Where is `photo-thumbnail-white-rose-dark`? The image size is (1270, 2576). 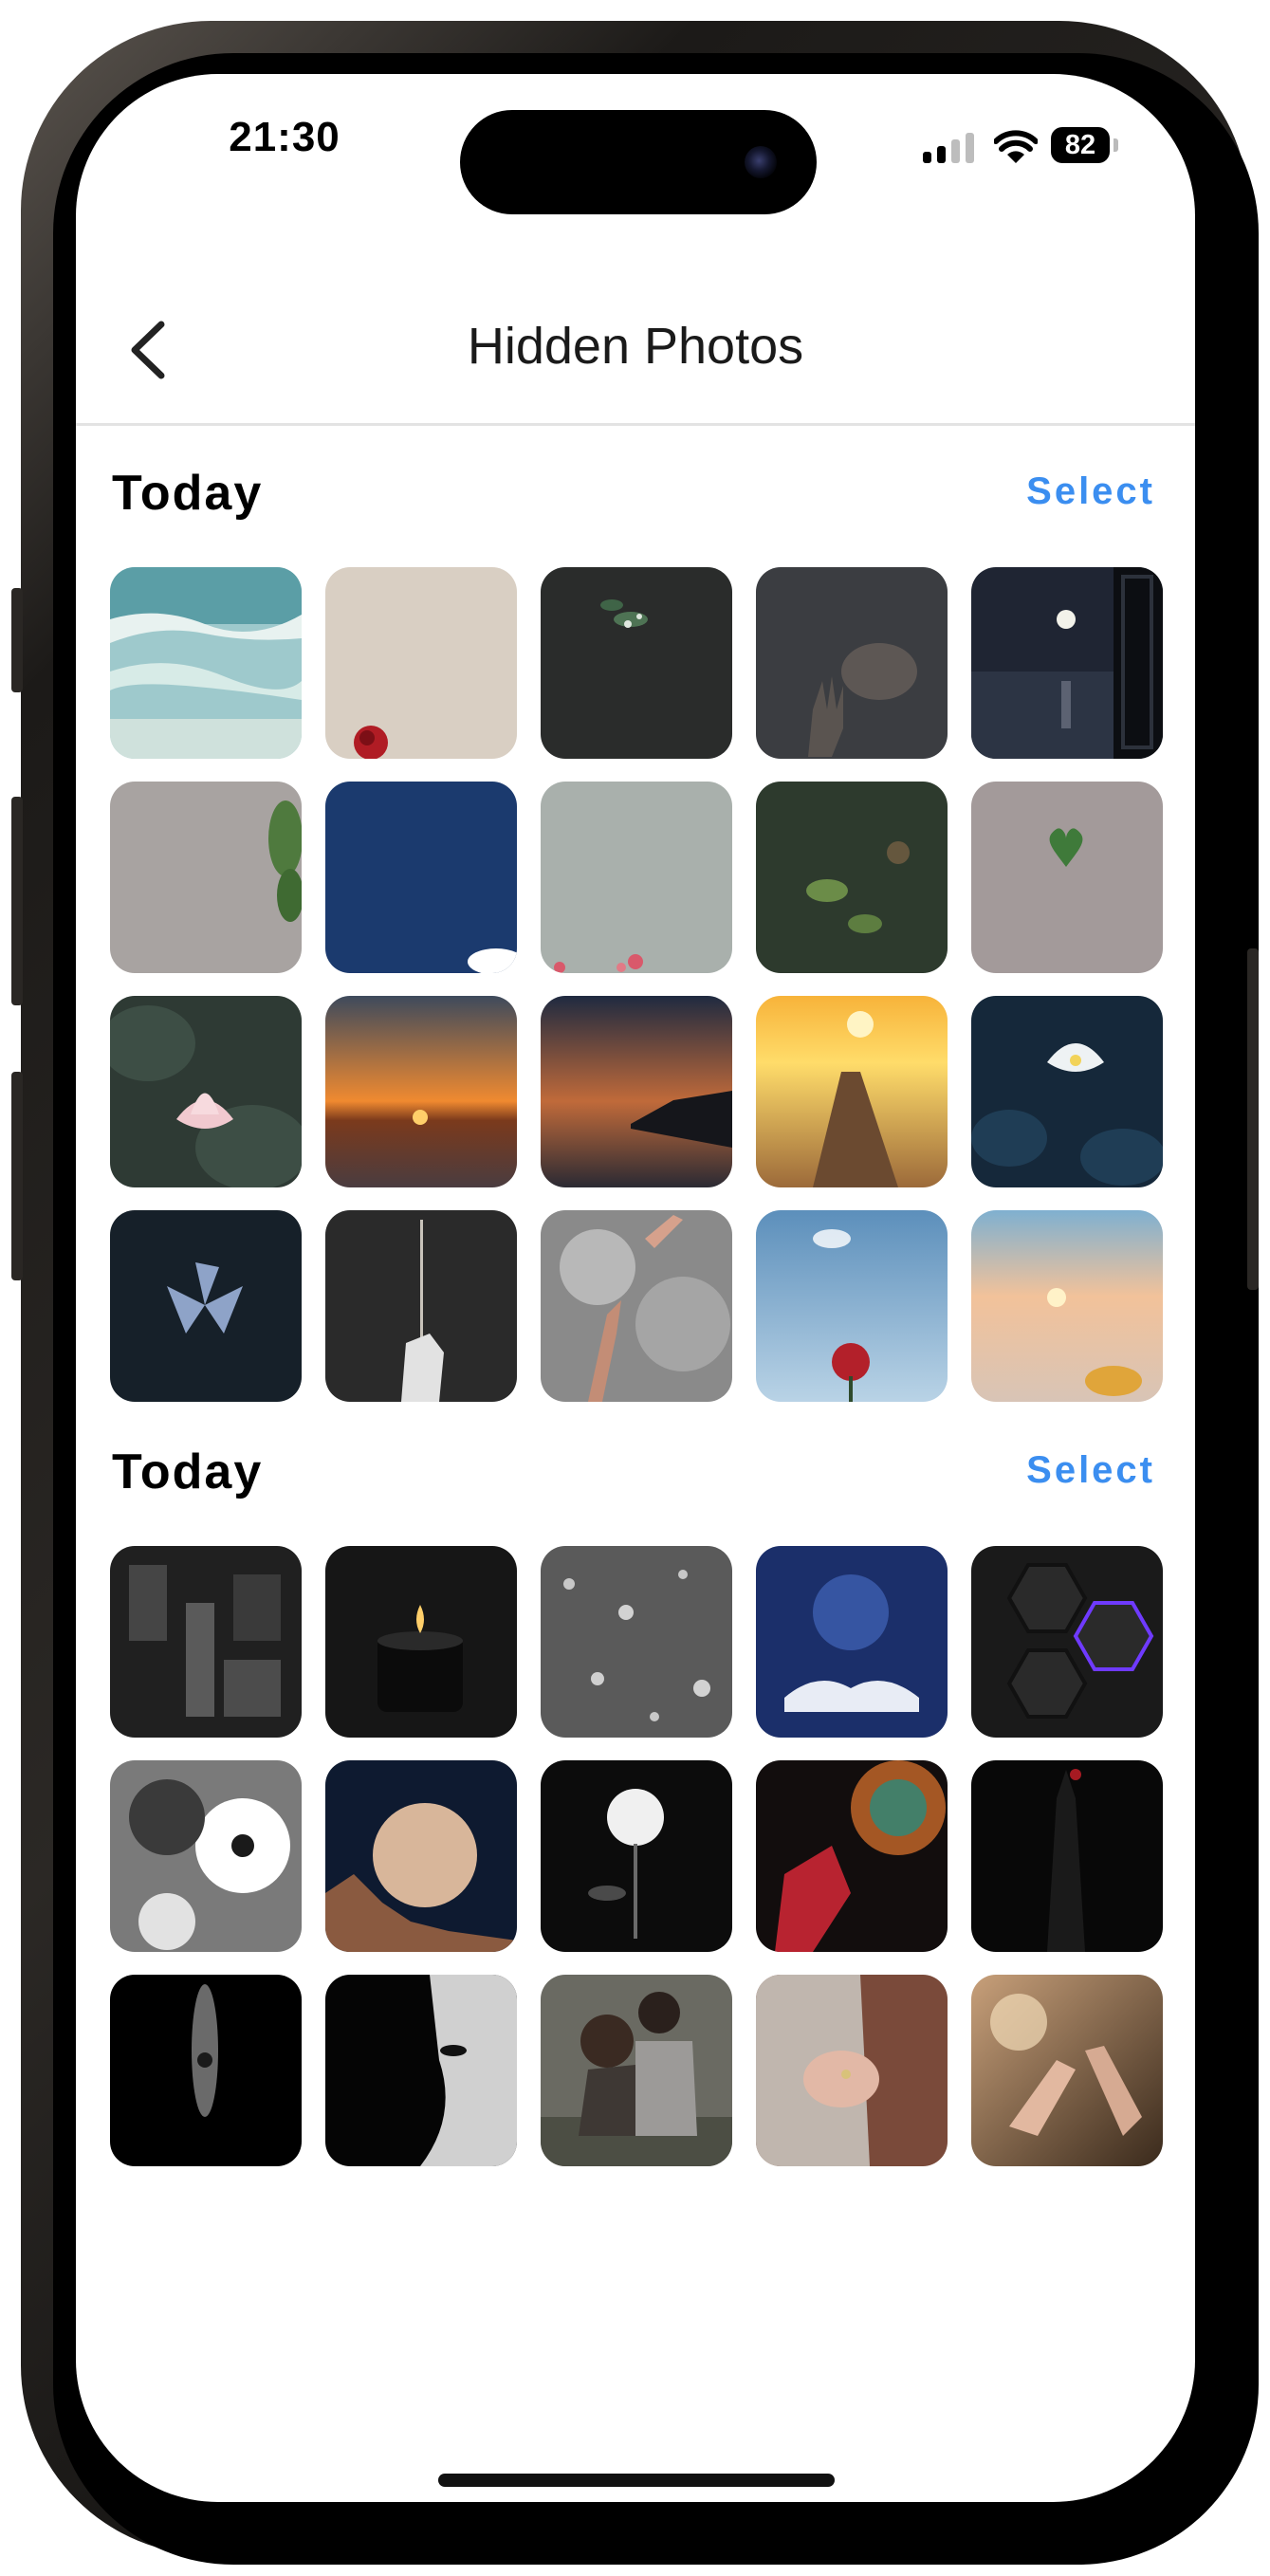 photo-thumbnail-white-rose-dark is located at coordinates (636, 1856).